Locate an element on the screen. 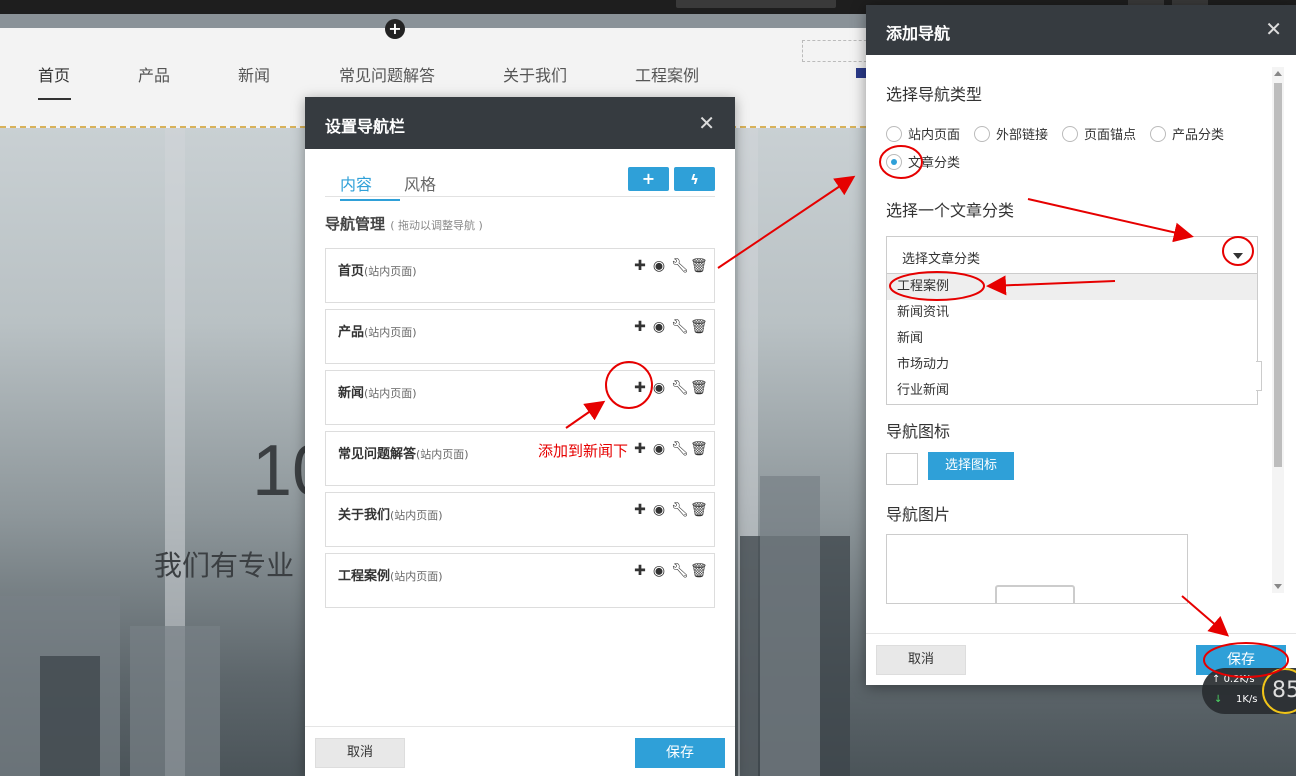  radio-dot-checked is located at coordinates (894, 161).